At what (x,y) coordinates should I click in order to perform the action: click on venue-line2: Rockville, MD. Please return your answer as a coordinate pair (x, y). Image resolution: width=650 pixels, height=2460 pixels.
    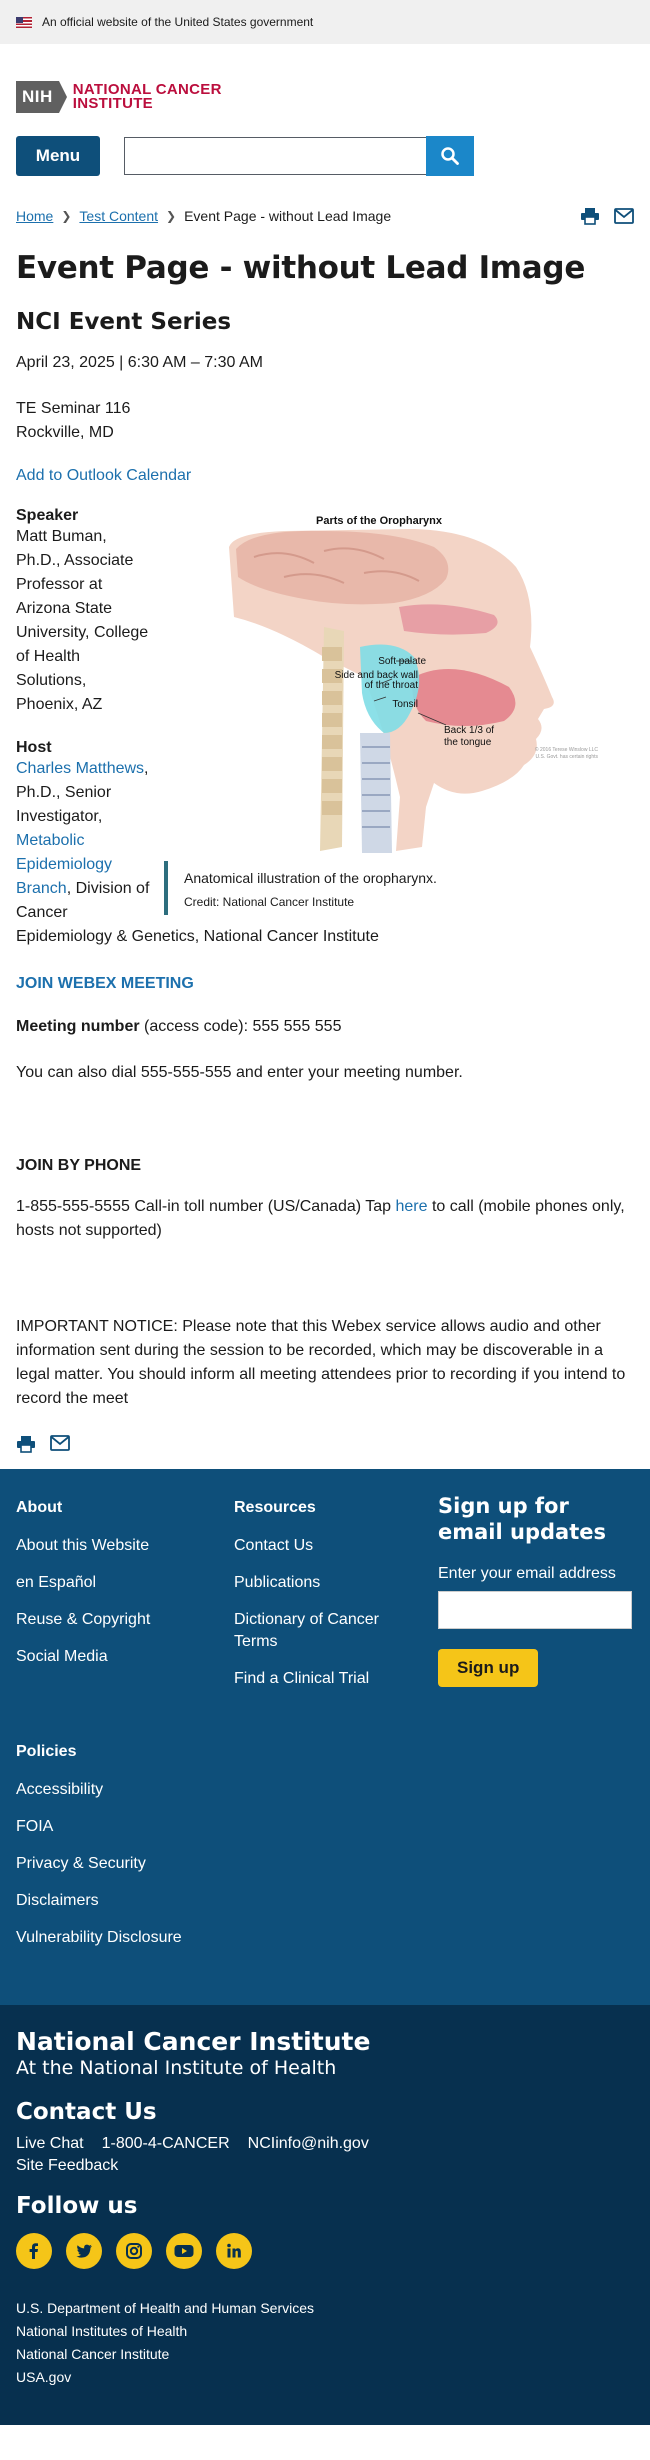
    Looking at the image, I should click on (65, 433).